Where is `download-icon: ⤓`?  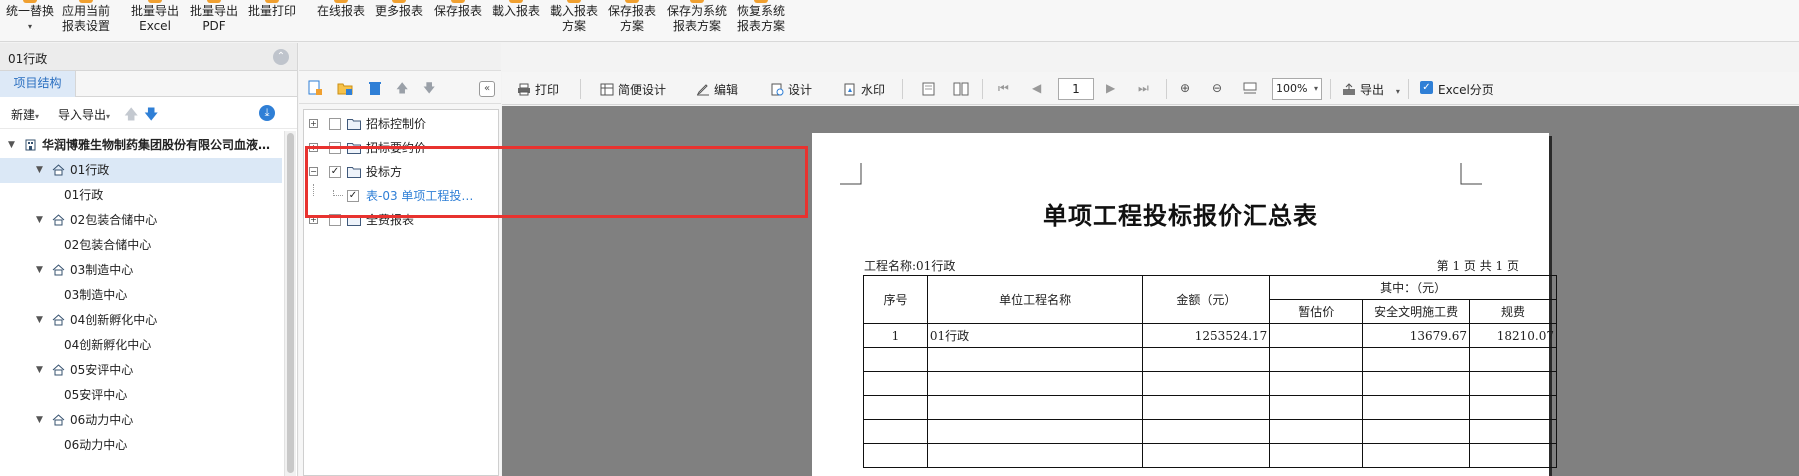
download-icon: ⤓ is located at coordinates (267, 113).